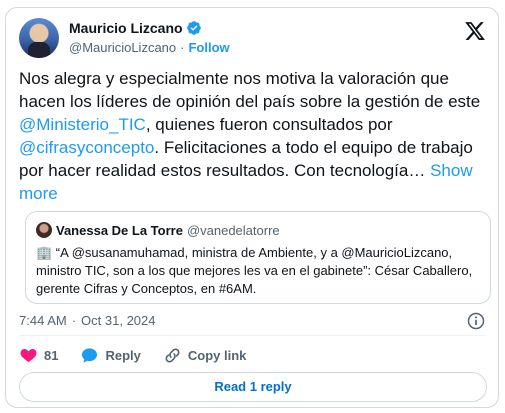  What do you see at coordinates (82, 124) in the screenshot?
I see `mention-ministerio-tic: @Ministerio_TIC` at bounding box center [82, 124].